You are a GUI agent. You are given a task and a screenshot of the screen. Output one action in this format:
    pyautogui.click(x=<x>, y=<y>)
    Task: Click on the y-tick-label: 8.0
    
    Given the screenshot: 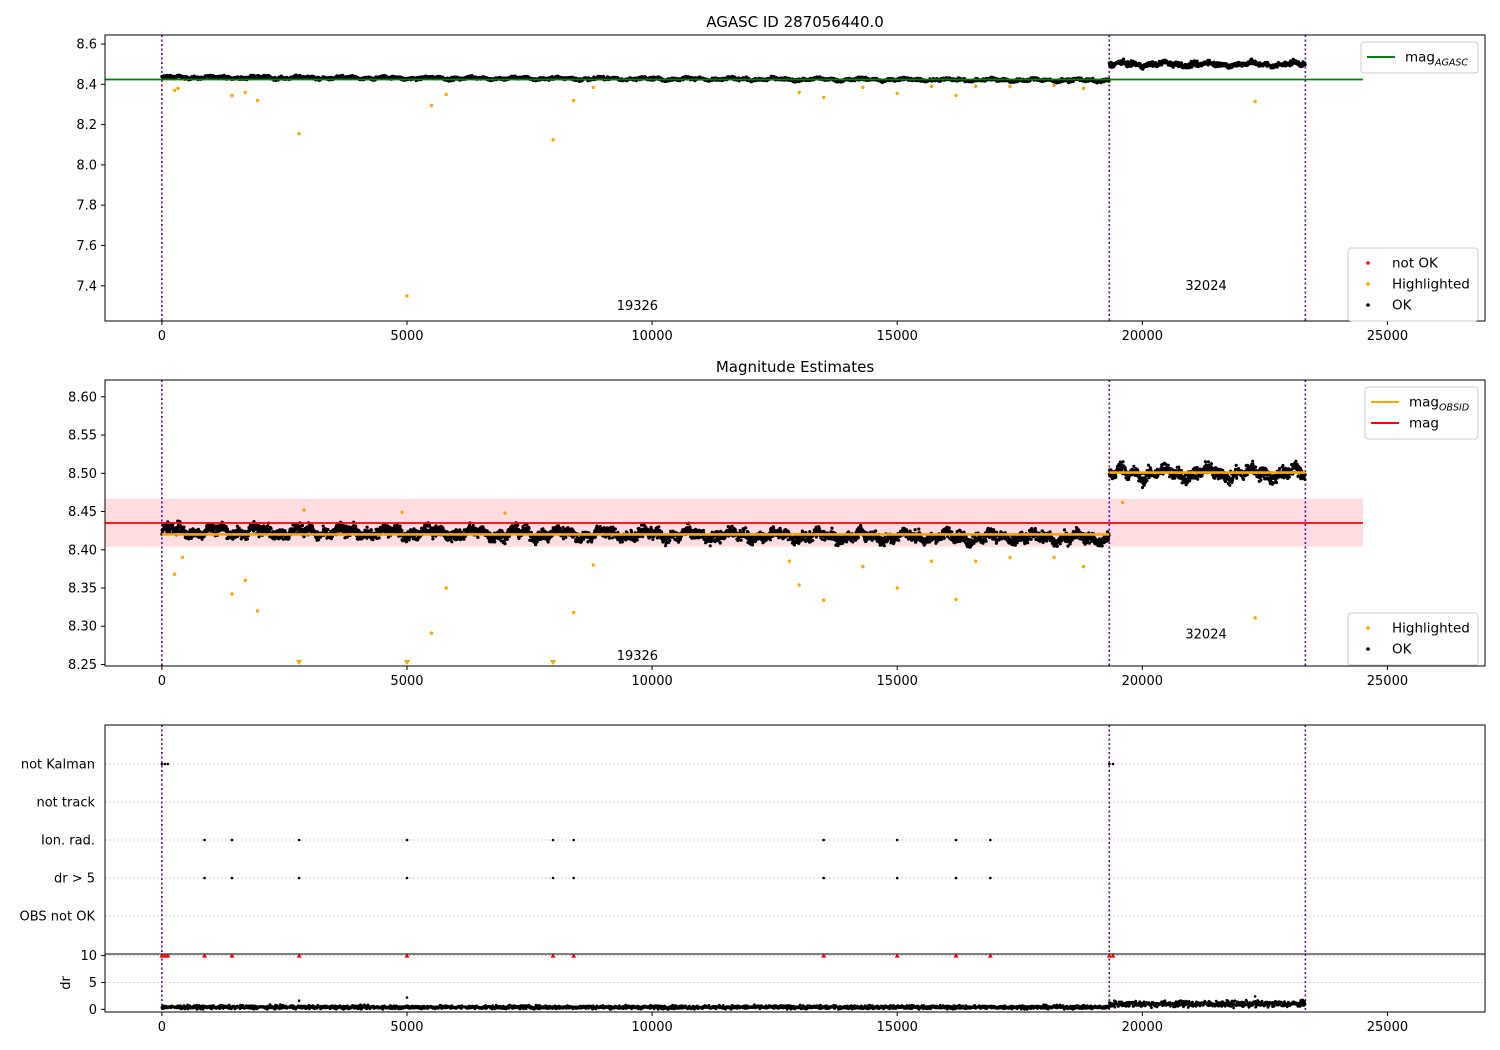 What is the action you would take?
    pyautogui.click(x=86, y=165)
    